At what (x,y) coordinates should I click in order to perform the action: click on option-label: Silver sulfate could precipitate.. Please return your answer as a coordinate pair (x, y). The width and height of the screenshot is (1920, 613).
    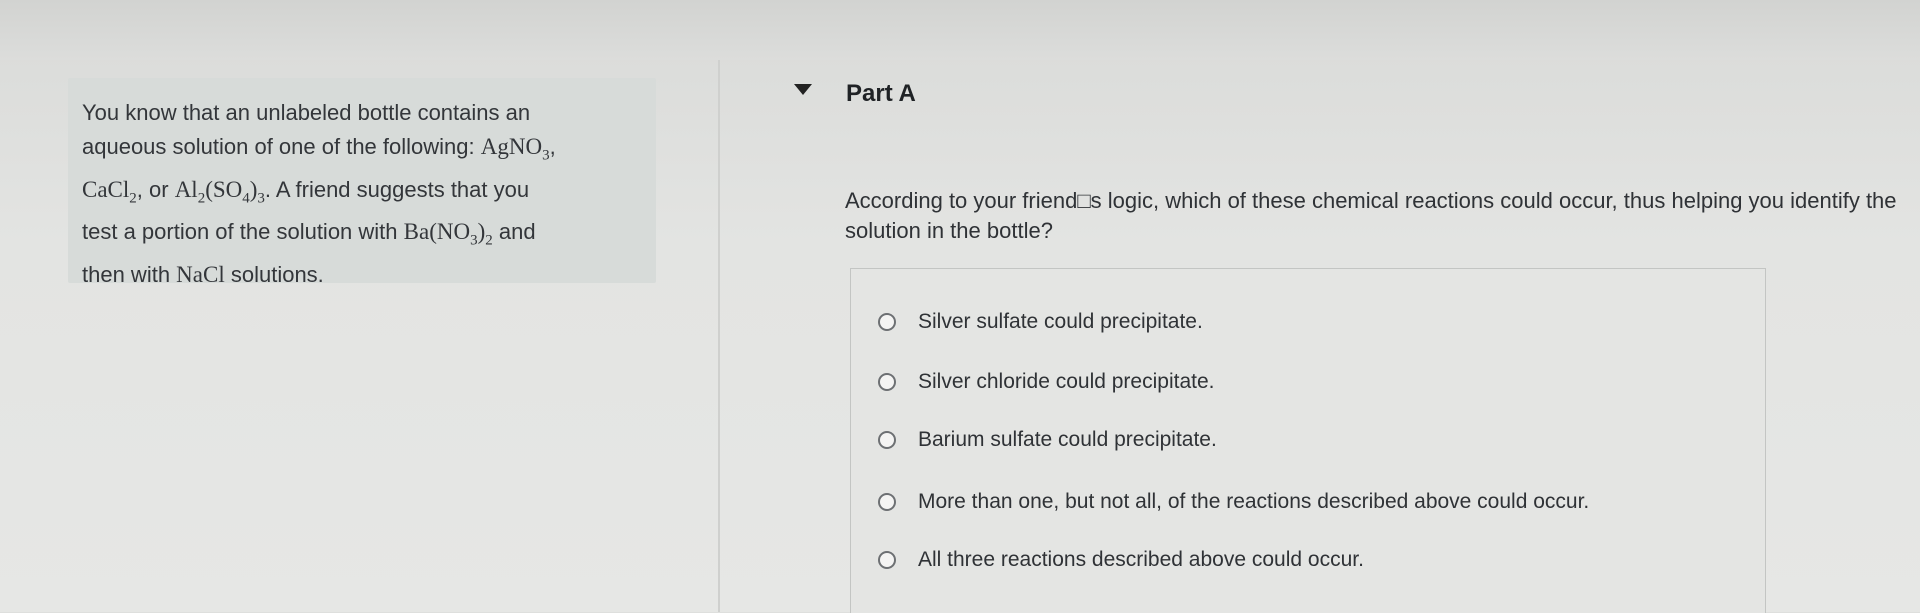
    Looking at the image, I should click on (1060, 321).